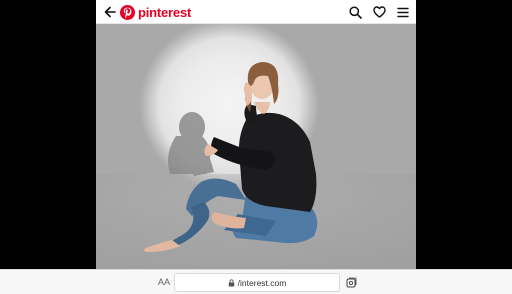 Image resolution: width=512 pixels, height=294 pixels. I want to click on back-button, so click(110, 12).